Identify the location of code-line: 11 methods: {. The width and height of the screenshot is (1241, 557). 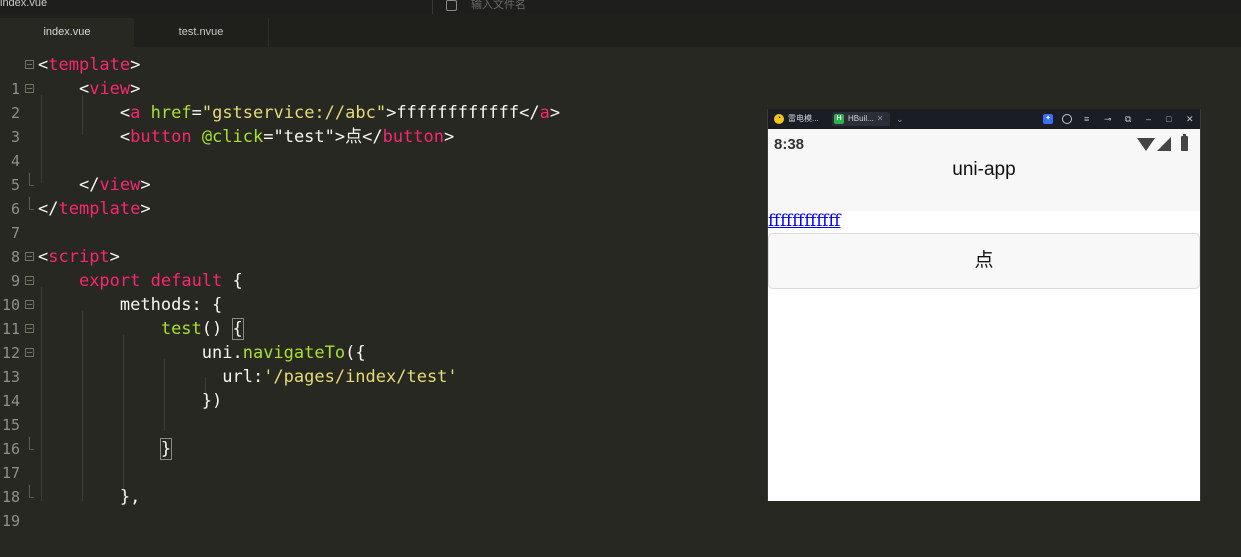
(384, 315).